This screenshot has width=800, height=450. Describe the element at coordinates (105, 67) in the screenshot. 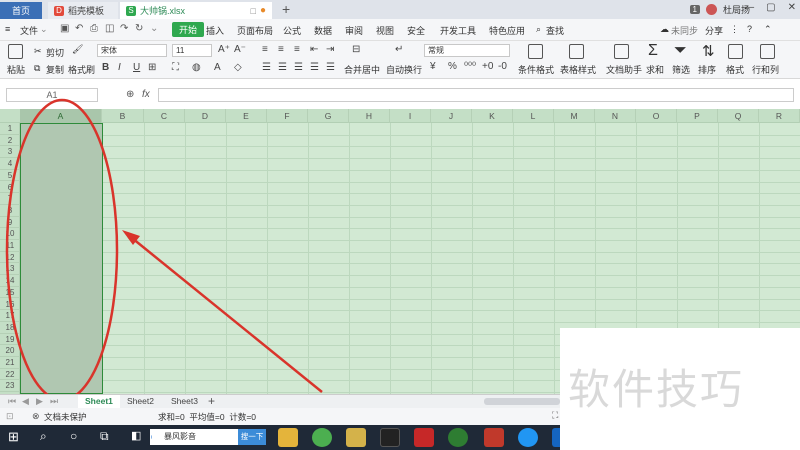

I see `bold-icon: B` at that location.